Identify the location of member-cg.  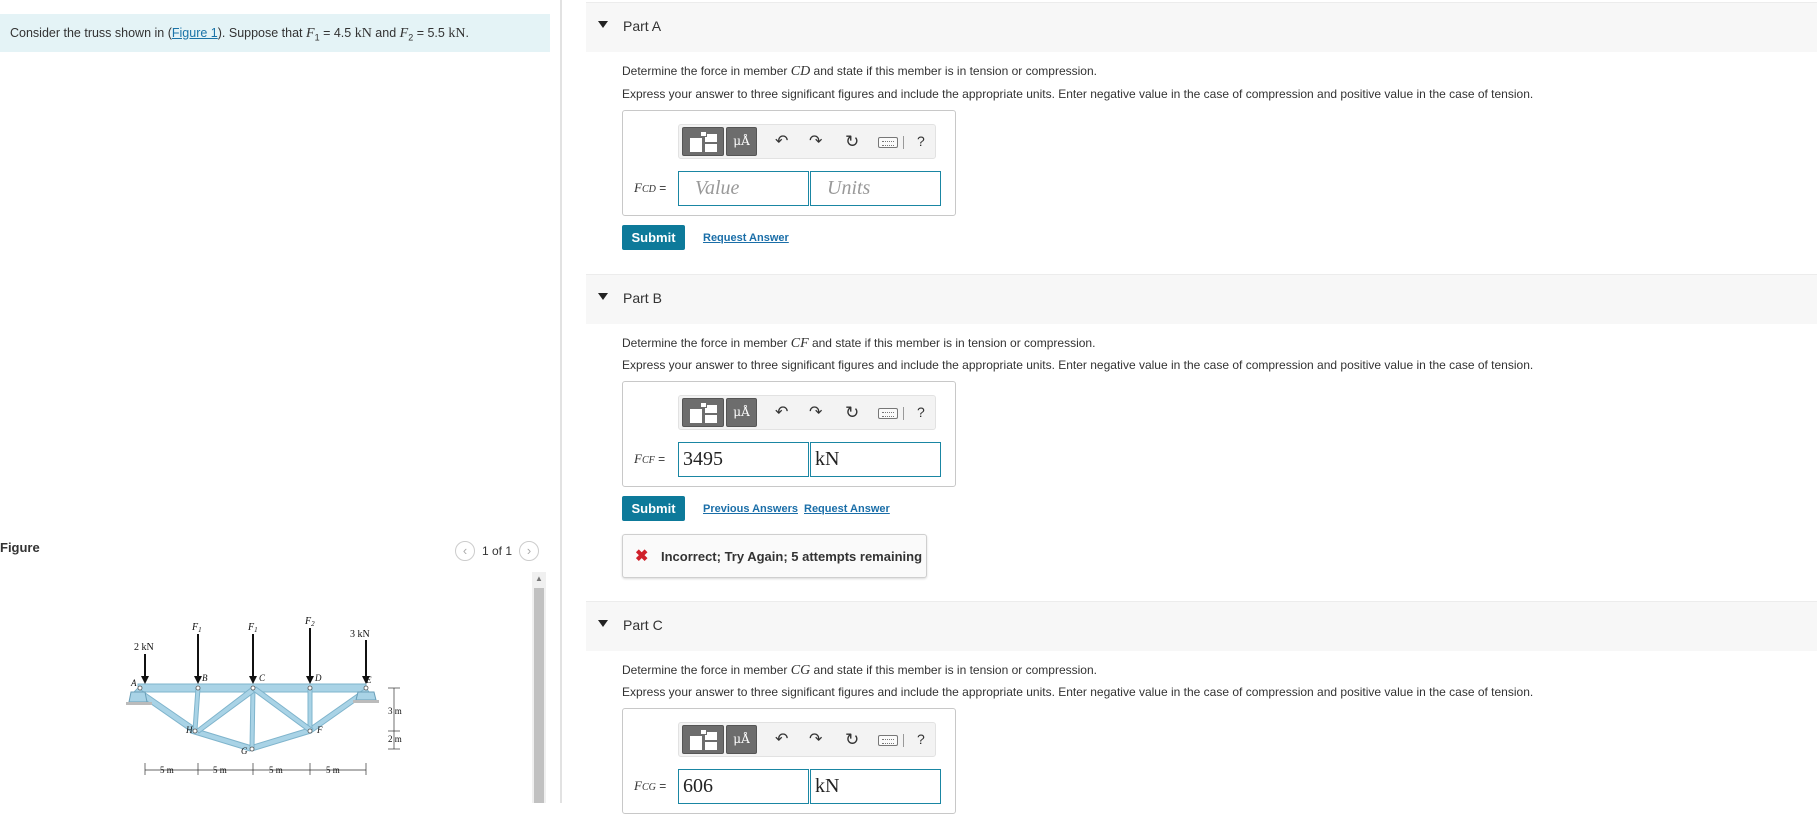
(252, 718).